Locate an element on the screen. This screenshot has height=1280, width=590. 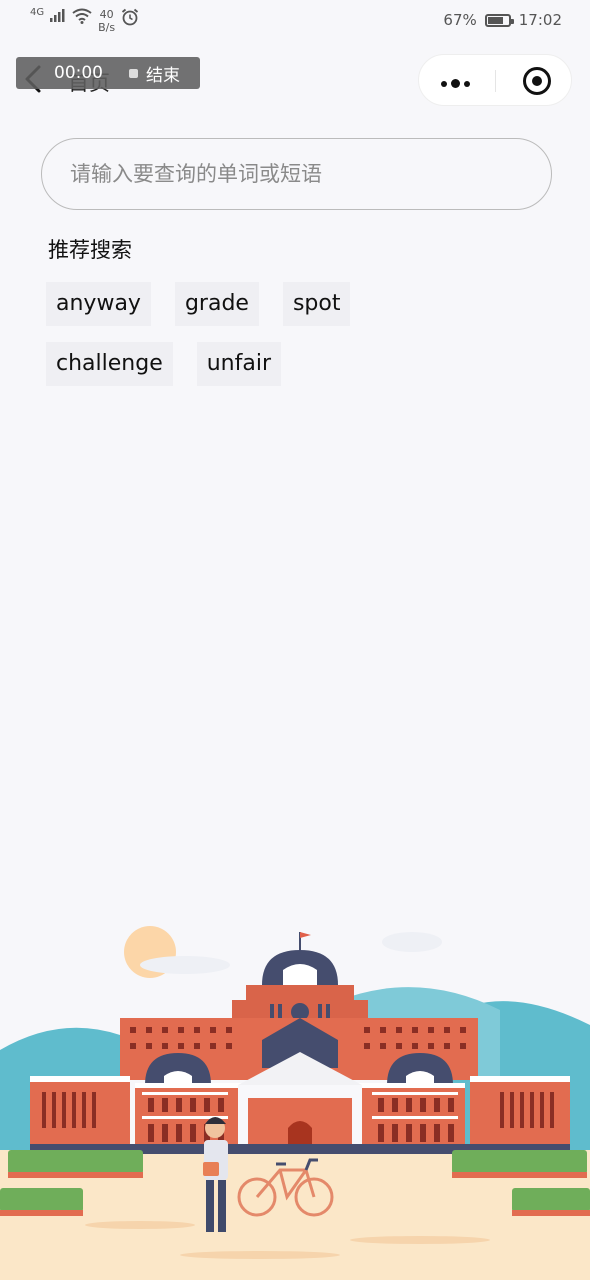
status-right: 67% 17:02 is located at coordinates (502, 20).